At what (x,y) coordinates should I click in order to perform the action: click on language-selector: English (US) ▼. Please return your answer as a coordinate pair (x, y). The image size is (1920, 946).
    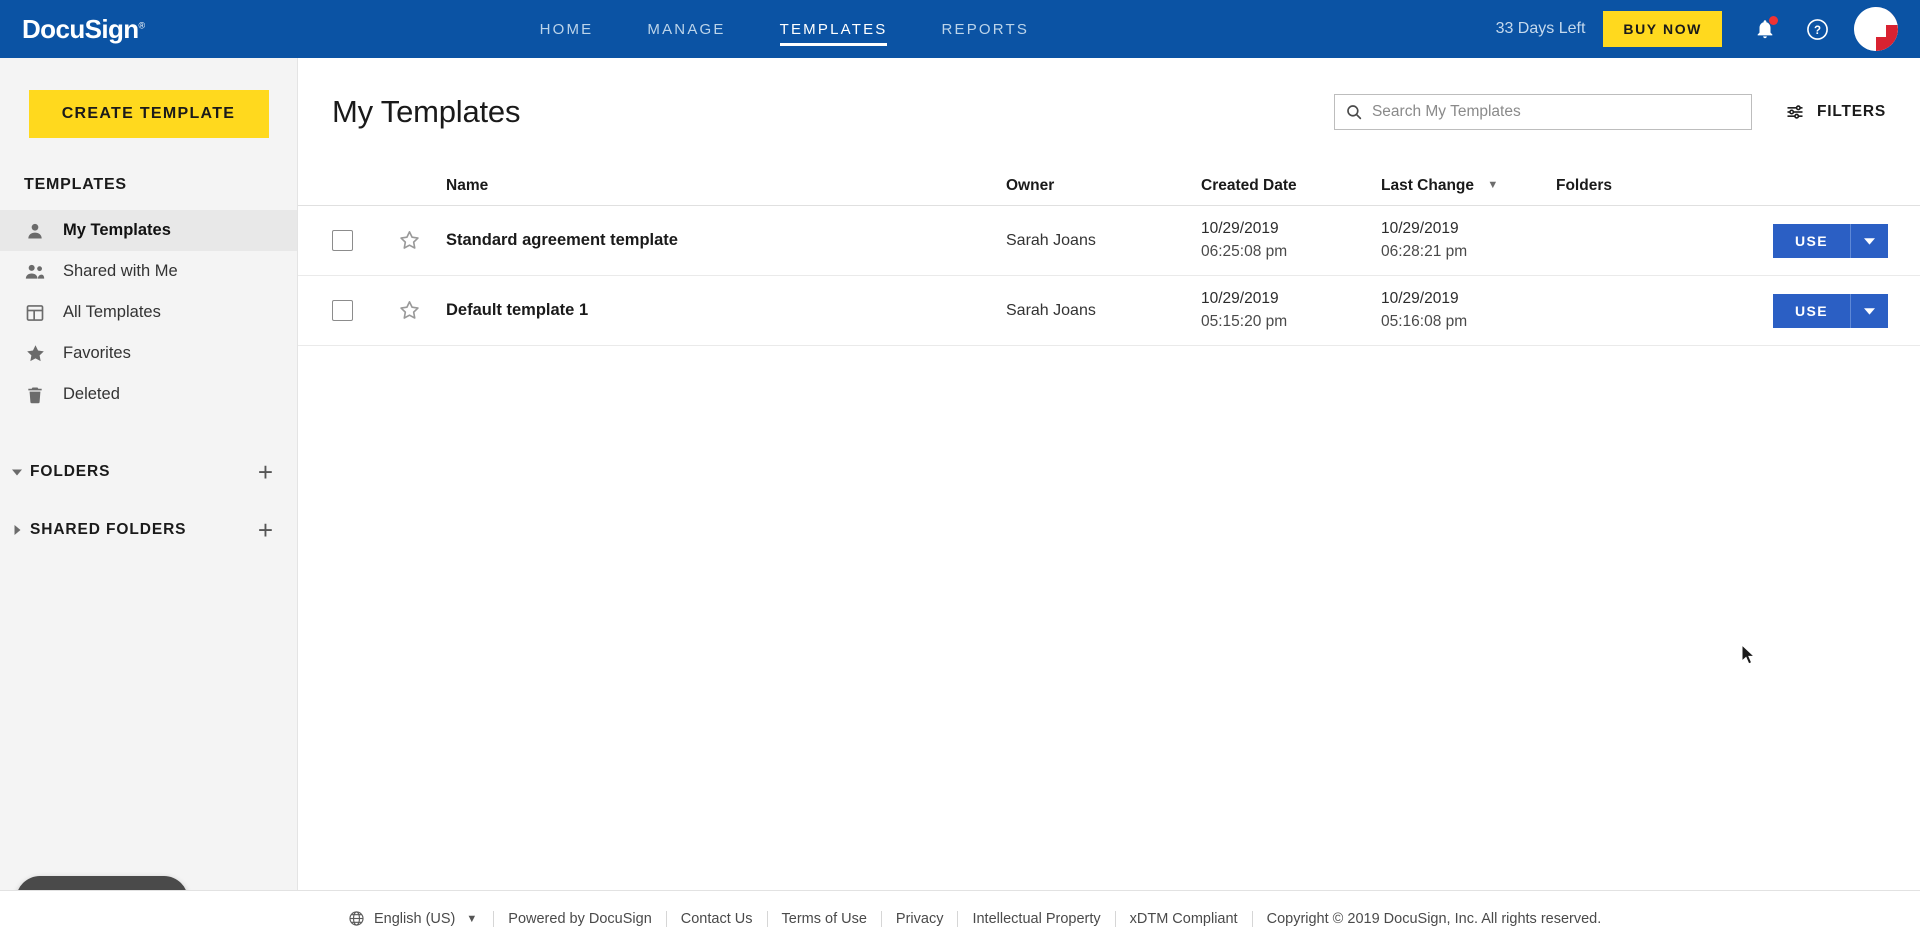
    Looking at the image, I should click on (420, 918).